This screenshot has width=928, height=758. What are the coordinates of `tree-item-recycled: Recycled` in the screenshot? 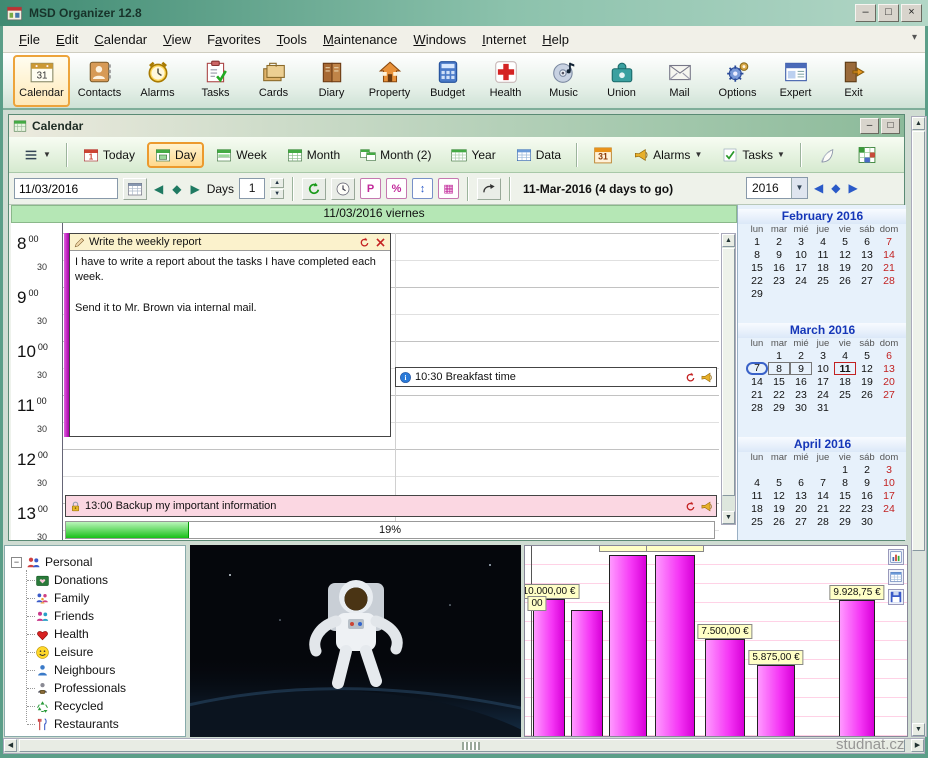 It's located at (69, 706).